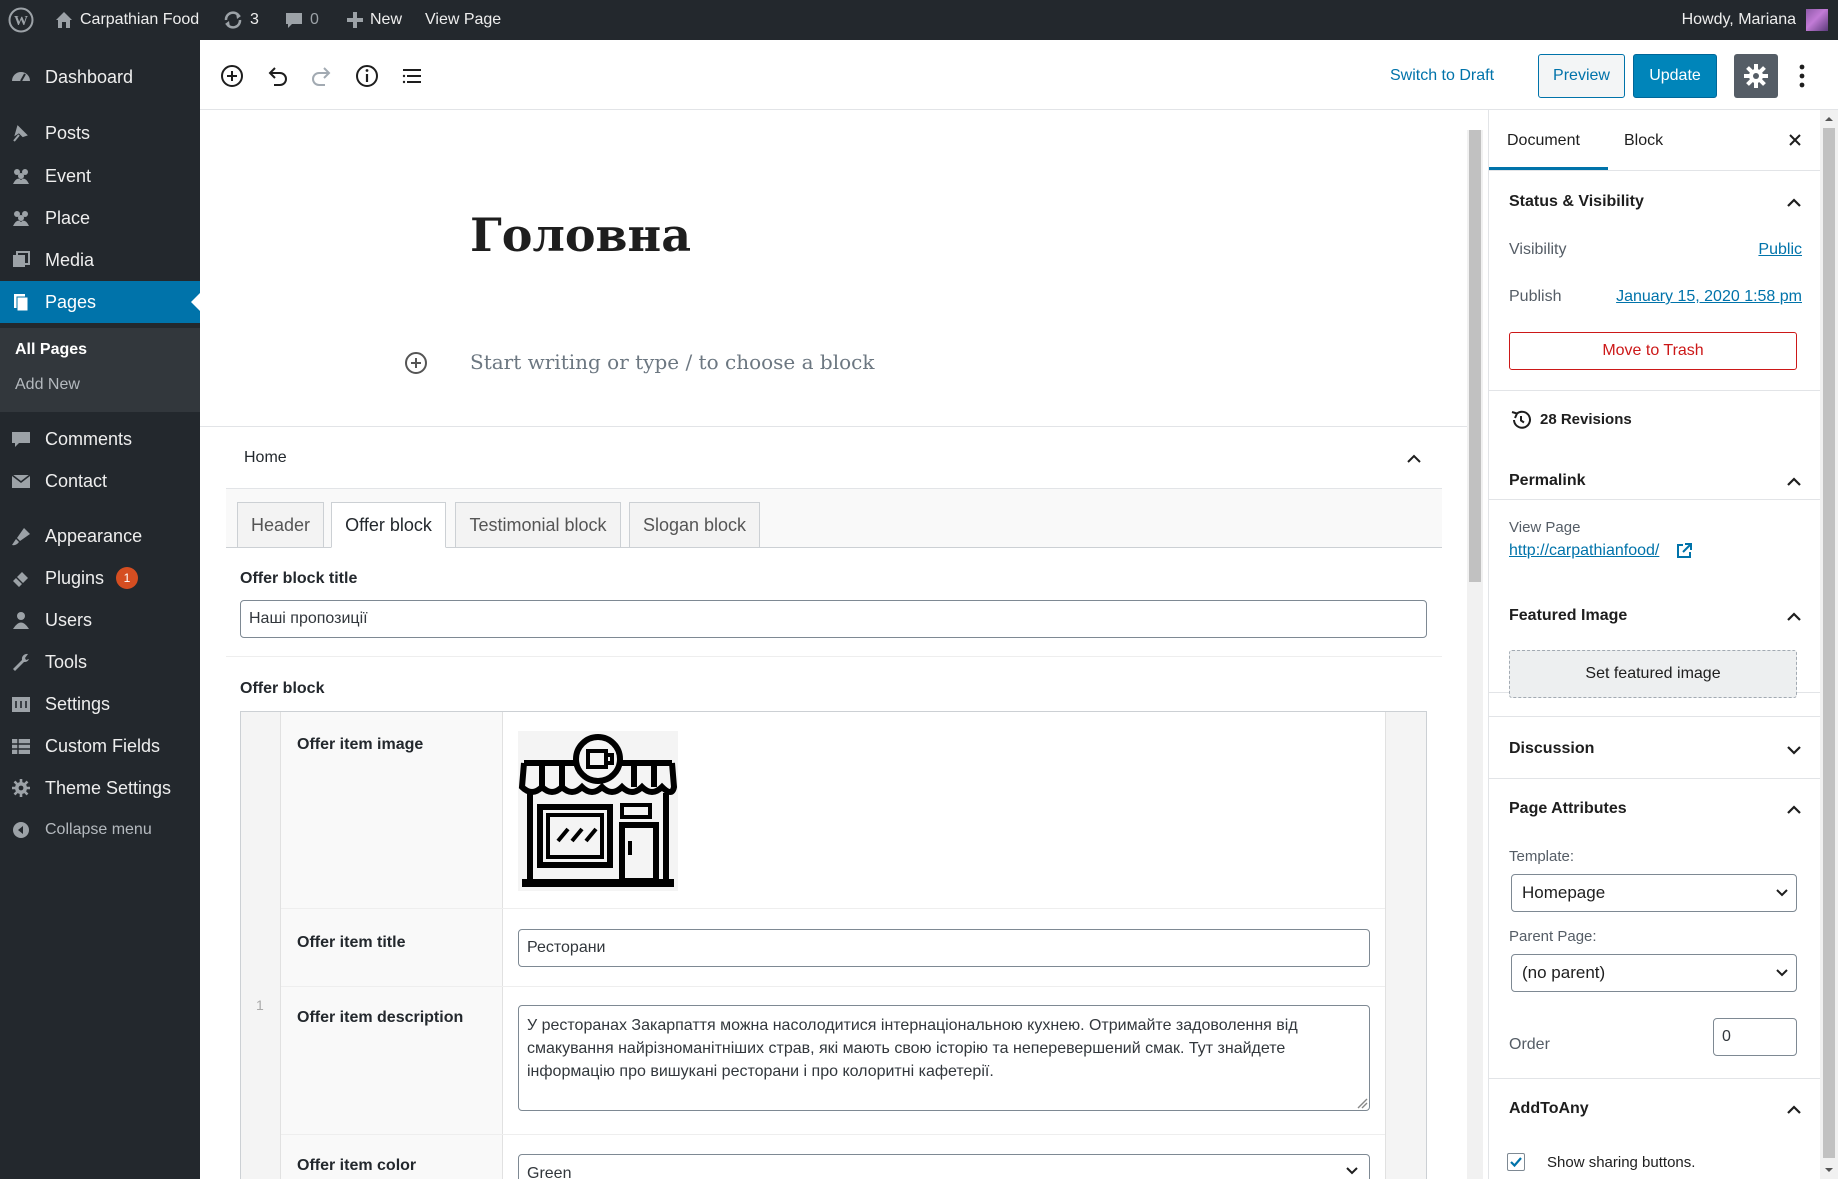 Image resolution: width=1838 pixels, height=1179 pixels. What do you see at coordinates (1817, 20) in the screenshot?
I see `avatar` at bounding box center [1817, 20].